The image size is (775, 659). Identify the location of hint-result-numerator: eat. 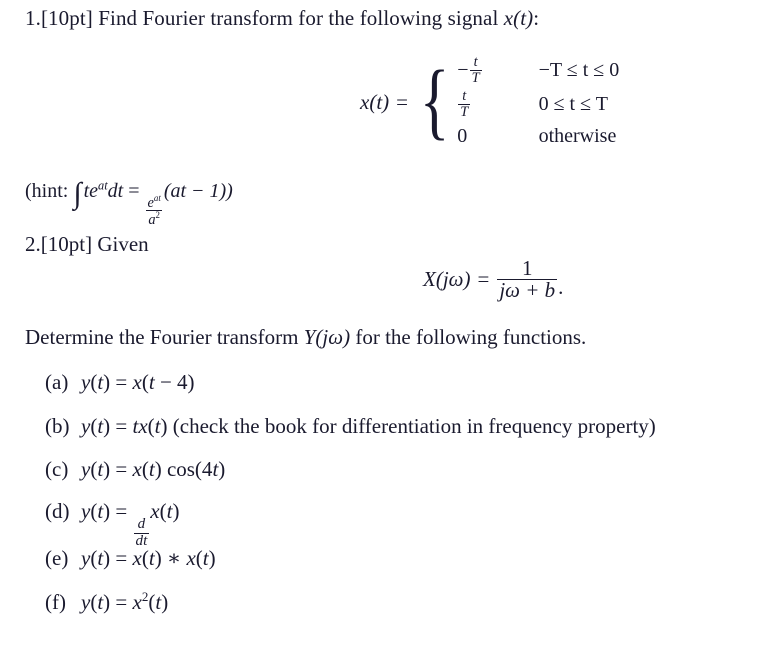
(154, 201).